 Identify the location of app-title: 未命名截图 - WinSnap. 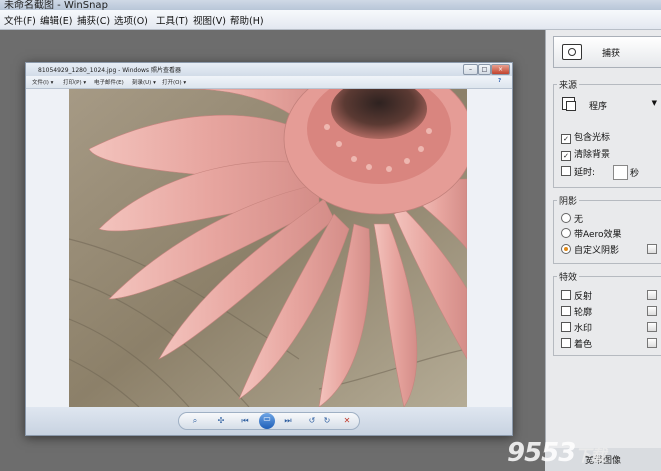
(56, 5).